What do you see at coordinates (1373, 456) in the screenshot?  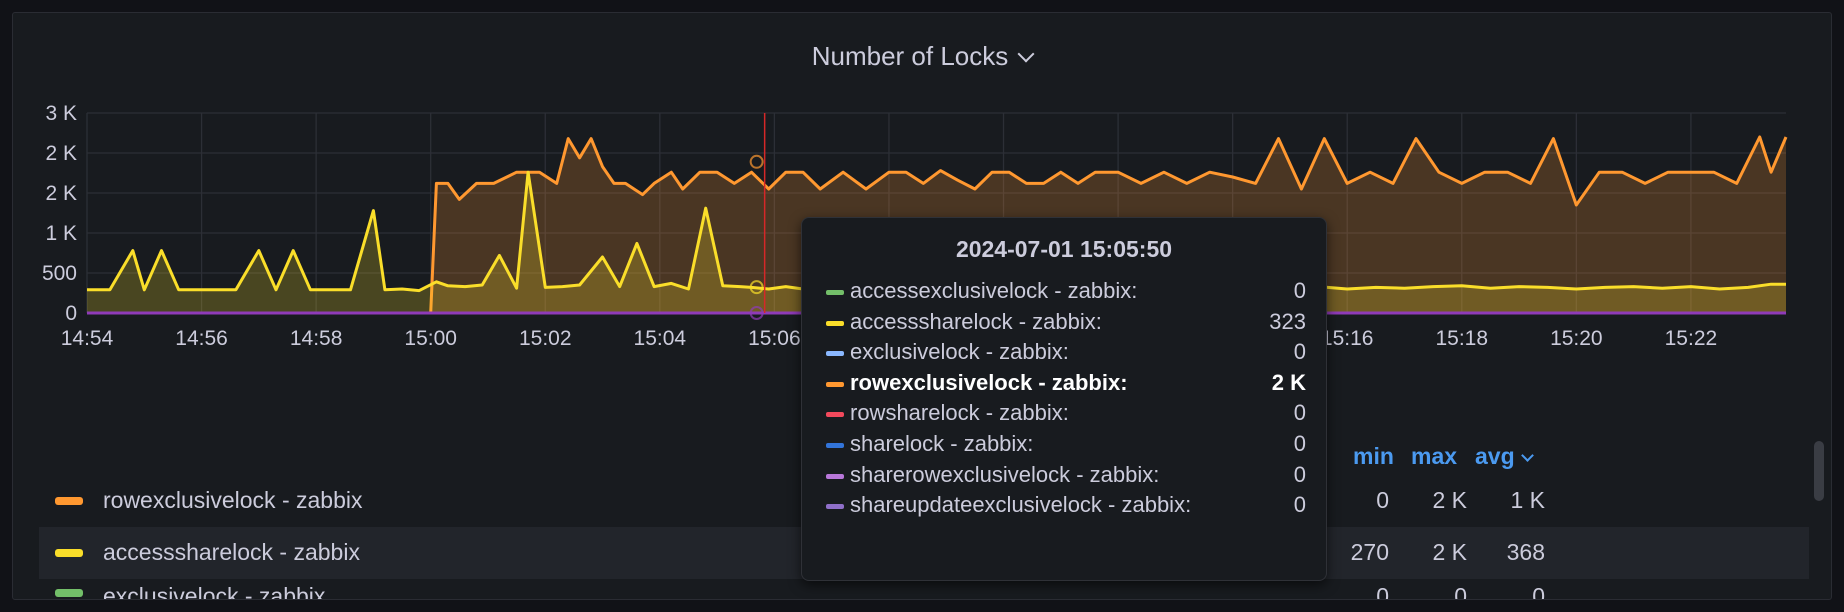 I see `legend-header-min: min` at bounding box center [1373, 456].